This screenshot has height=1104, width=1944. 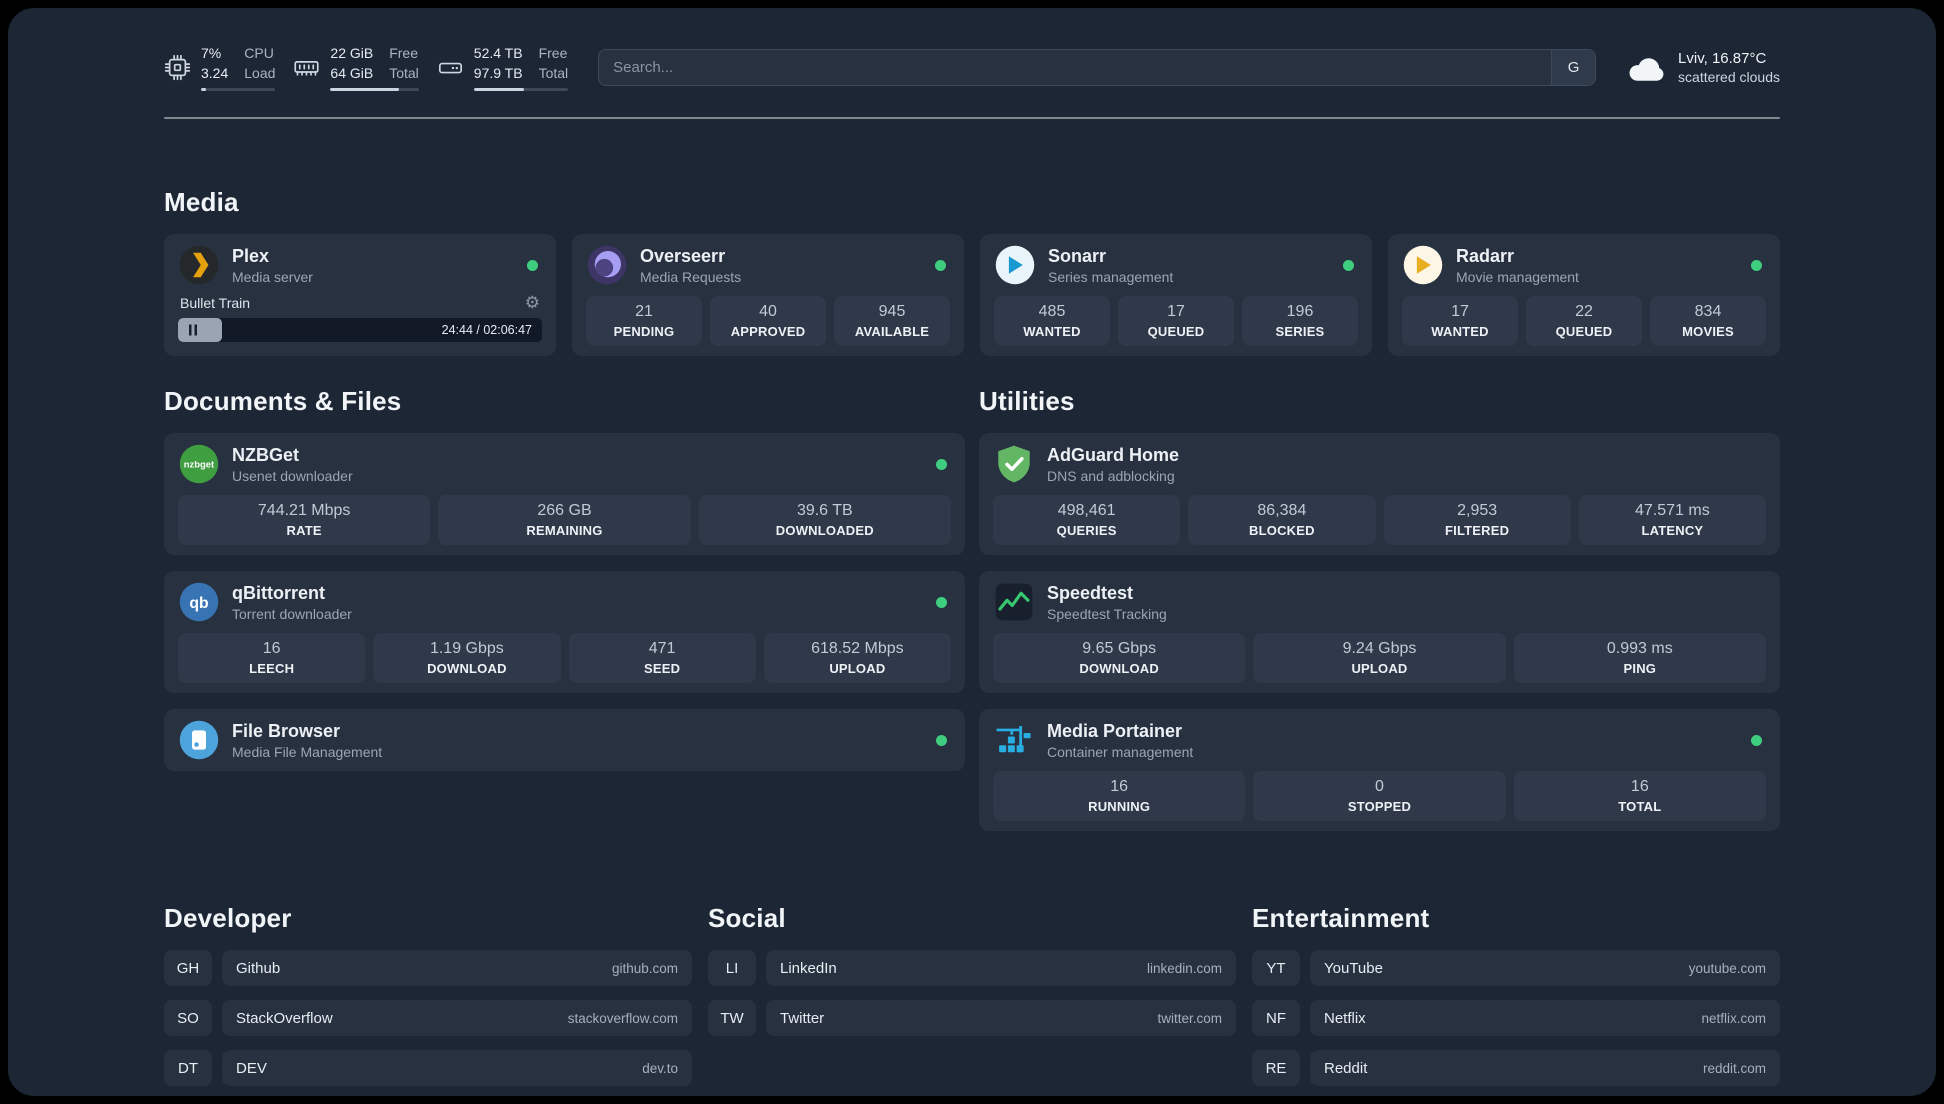 What do you see at coordinates (1727, 968) in the screenshot?
I see `bookmark-url: youtube.com` at bounding box center [1727, 968].